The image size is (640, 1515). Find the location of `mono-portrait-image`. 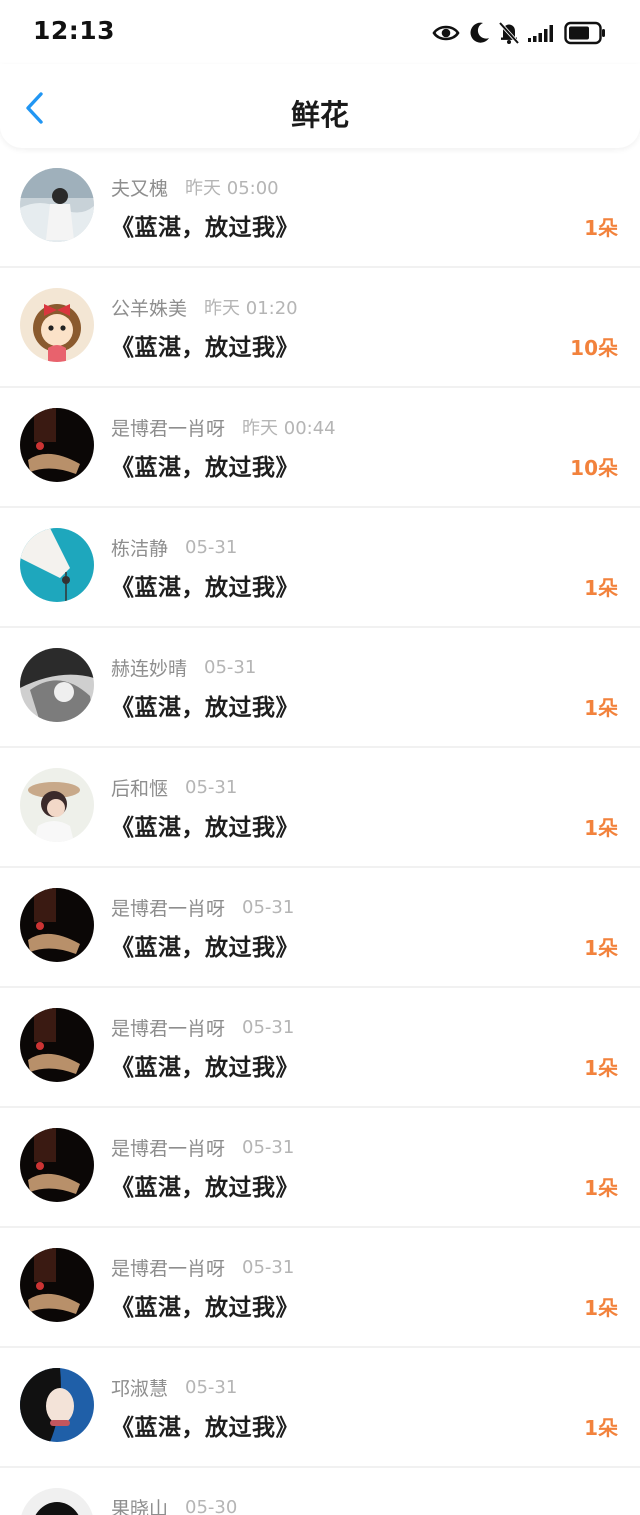

mono-portrait-image is located at coordinates (57, 685).